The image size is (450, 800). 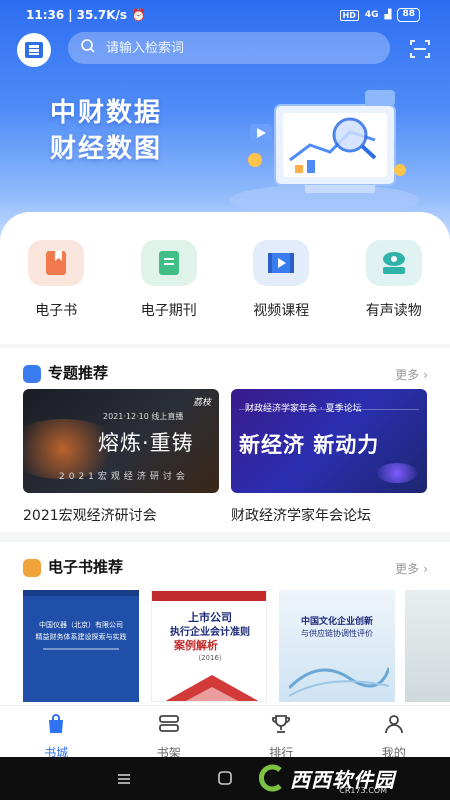 I want to click on tab-ranking: 排行, so click(x=281, y=733).